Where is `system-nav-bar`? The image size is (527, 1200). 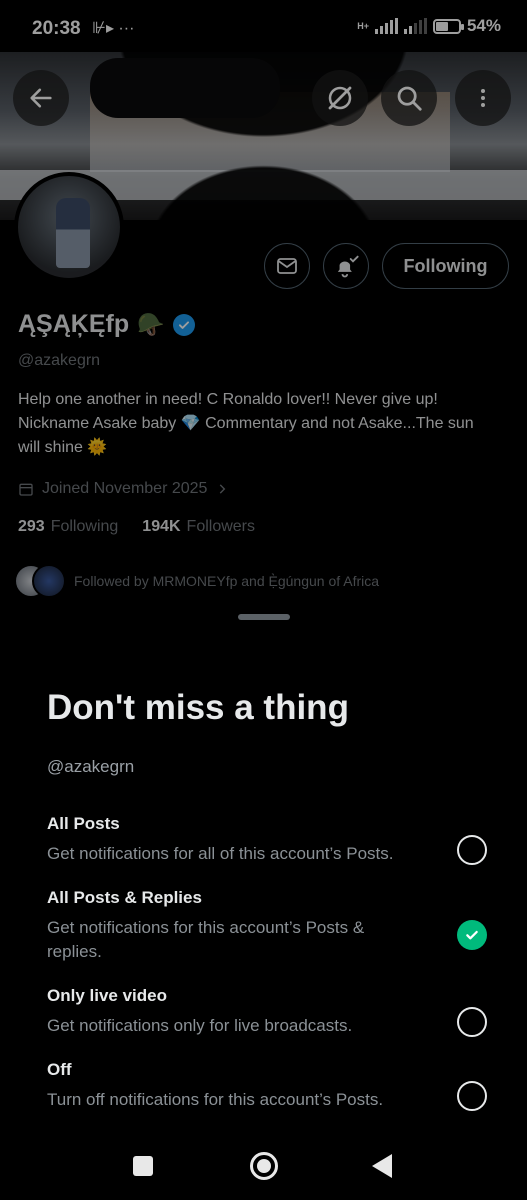
system-nav-bar is located at coordinates (263, 1170).